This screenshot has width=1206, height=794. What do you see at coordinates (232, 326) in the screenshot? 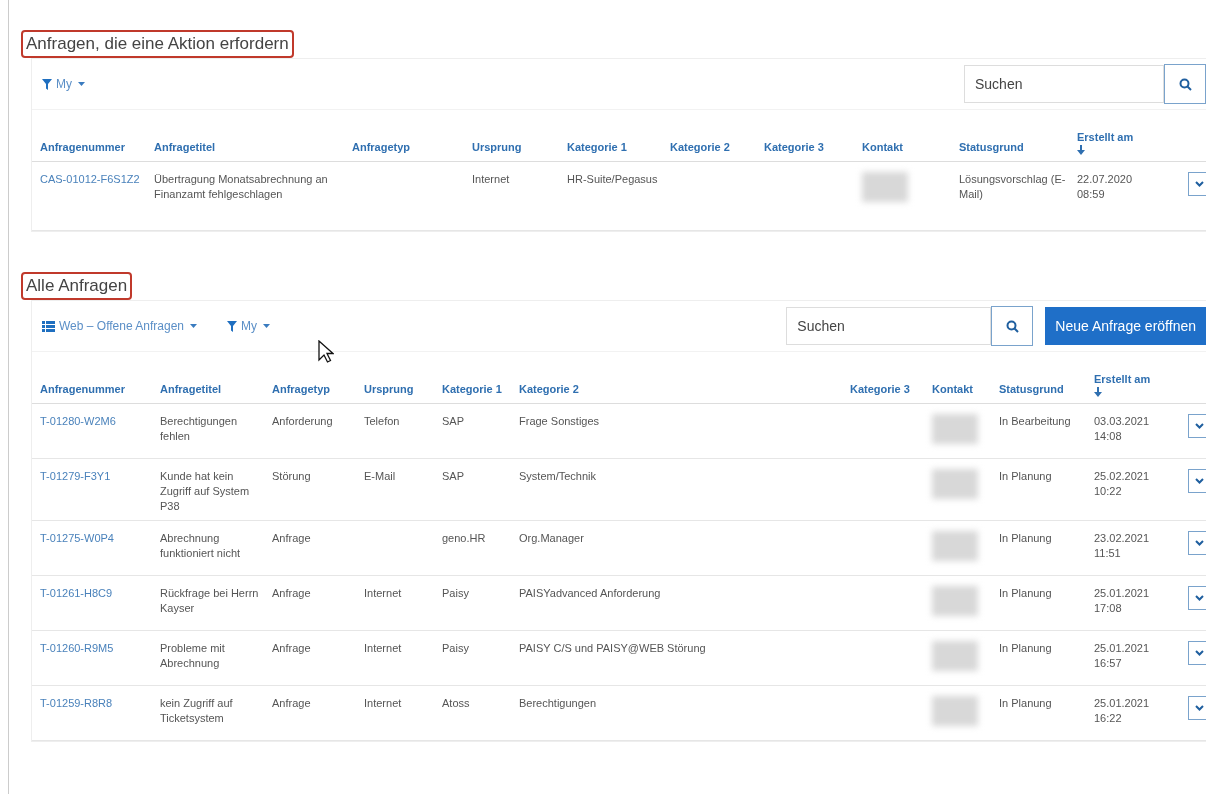
I see `filter-icon` at bounding box center [232, 326].